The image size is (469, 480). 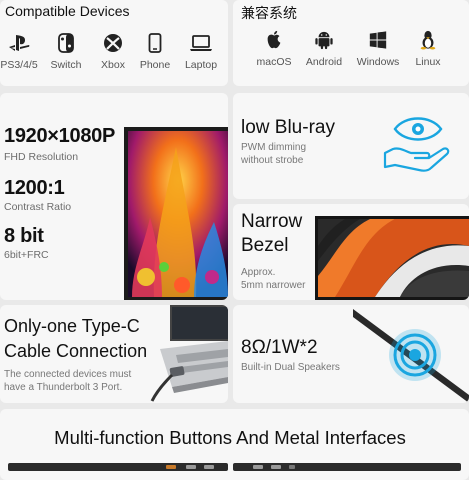 I want to click on device-phone: Phone, so click(x=155, y=52).